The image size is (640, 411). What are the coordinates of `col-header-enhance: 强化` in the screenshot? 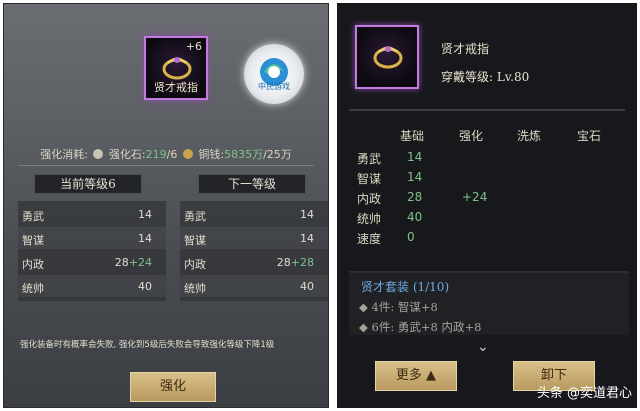 It's located at (471, 136).